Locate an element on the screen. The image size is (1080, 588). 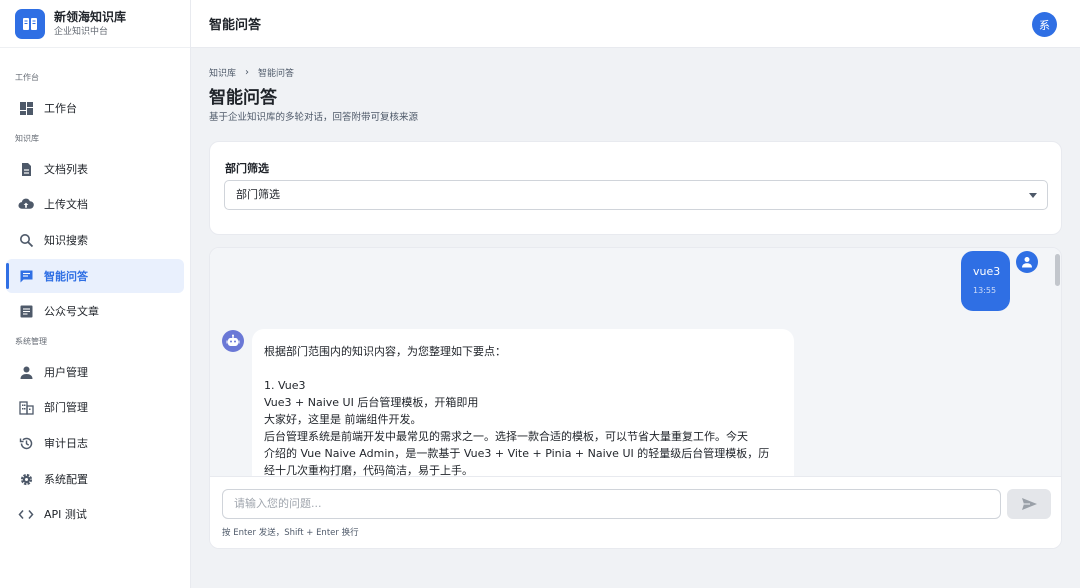
assistant-message-line: 经十几次重构打磨，代码简洁，易于上手。 is located at coordinates (368, 470).